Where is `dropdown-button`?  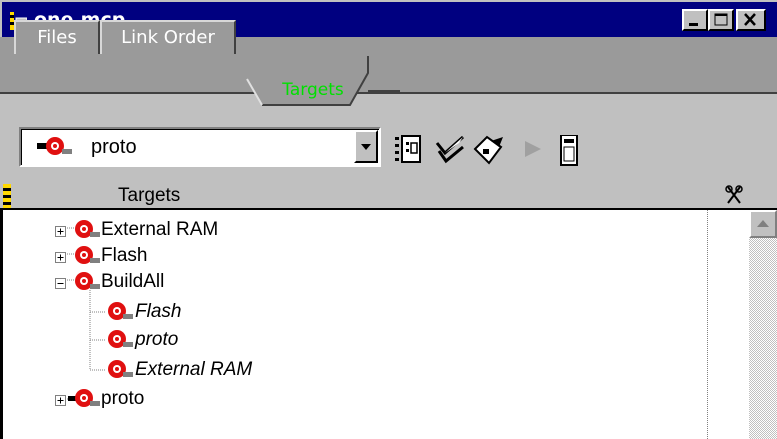 dropdown-button is located at coordinates (366, 146).